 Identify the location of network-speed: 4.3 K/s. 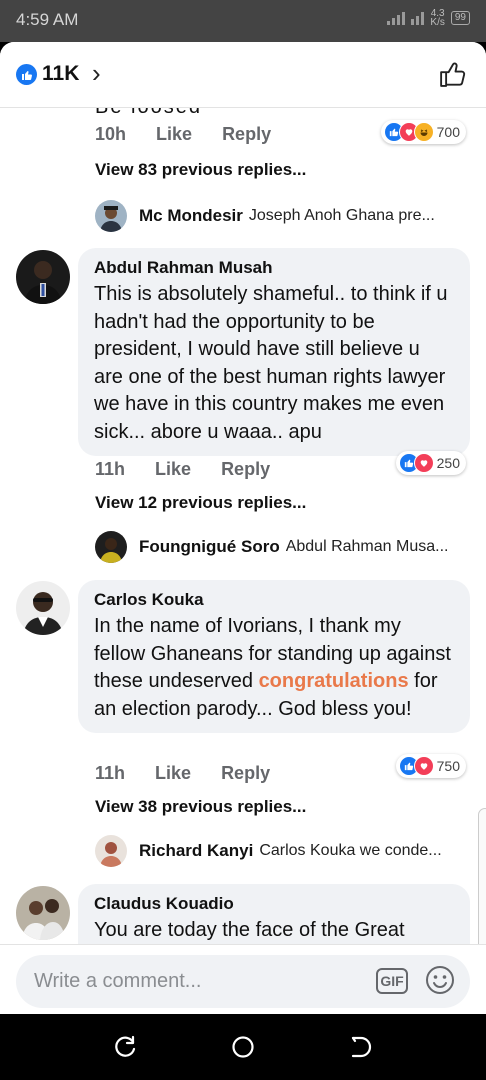
(437, 18).